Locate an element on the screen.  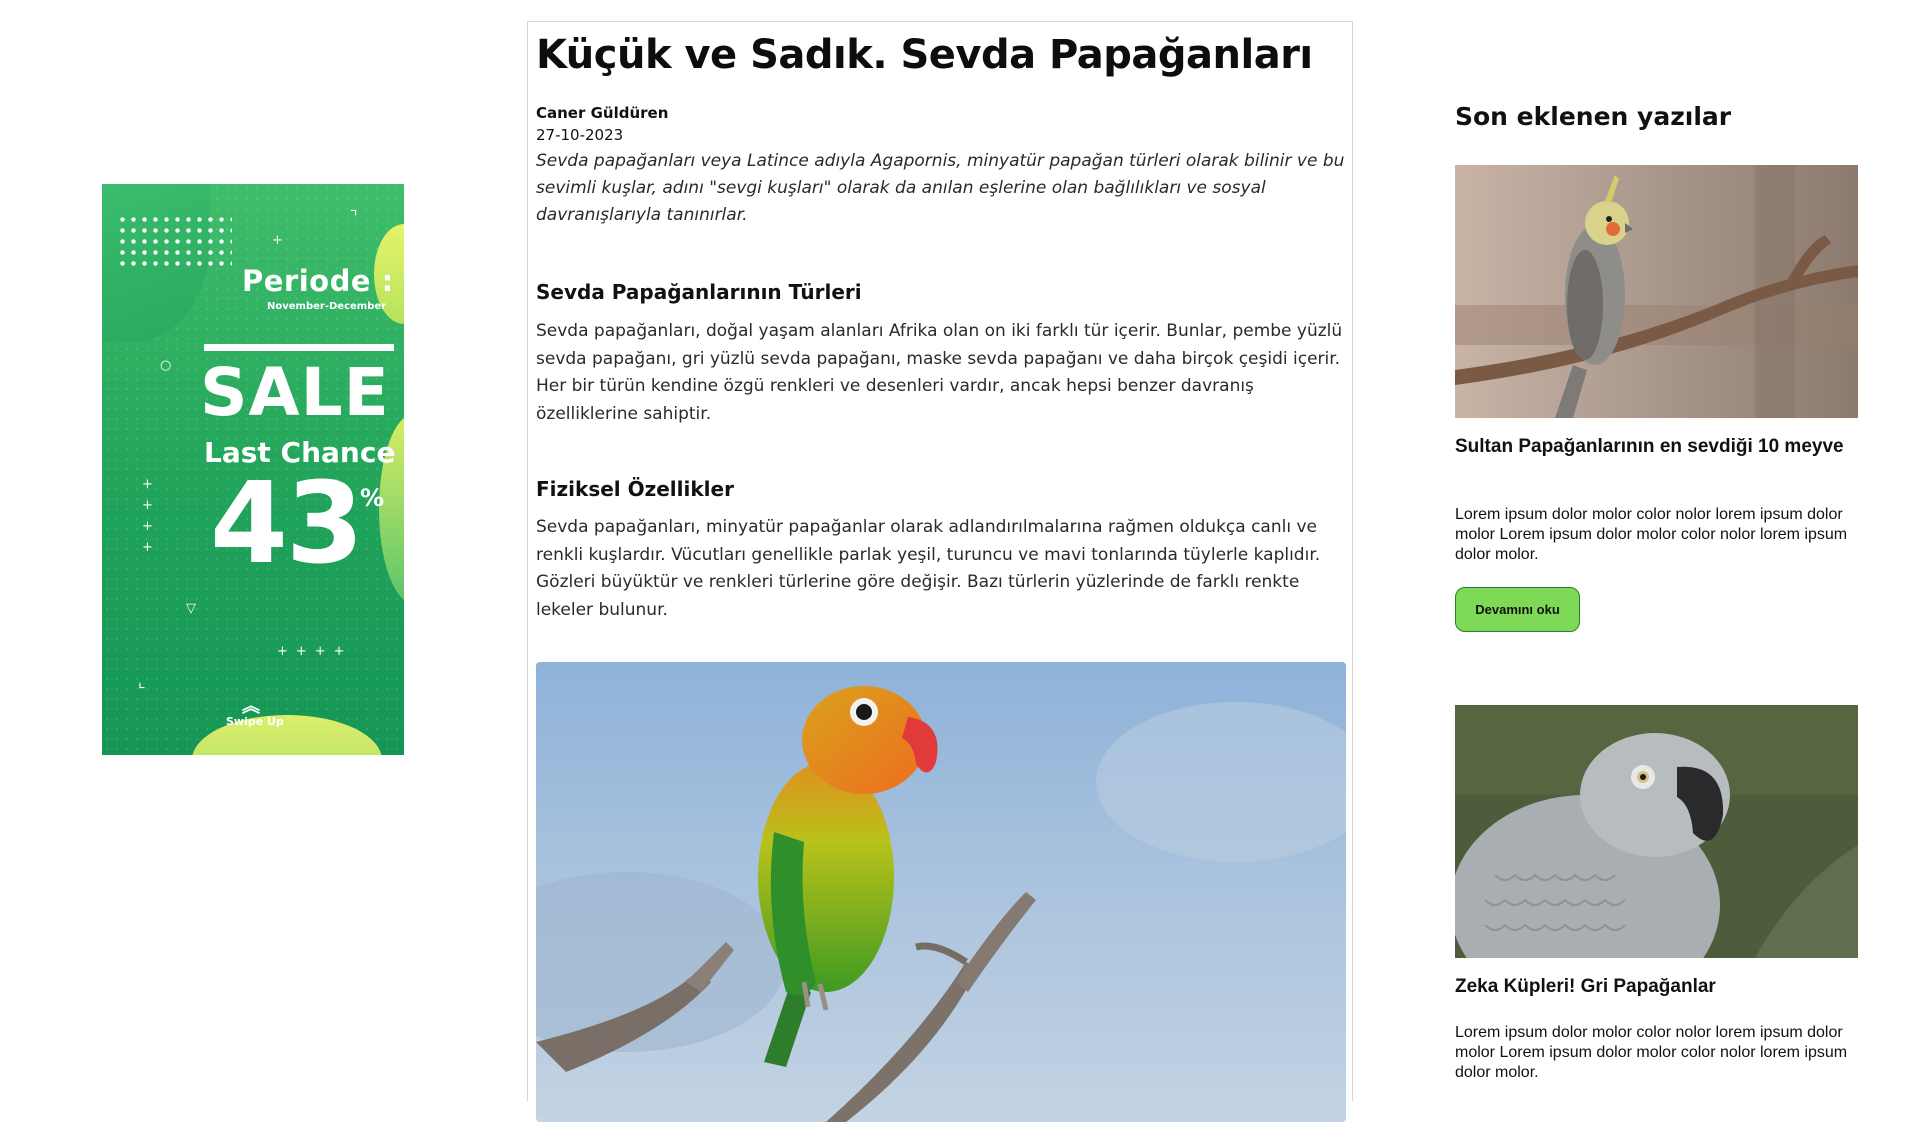
ad-percent-sign: % is located at coordinates (372, 498).